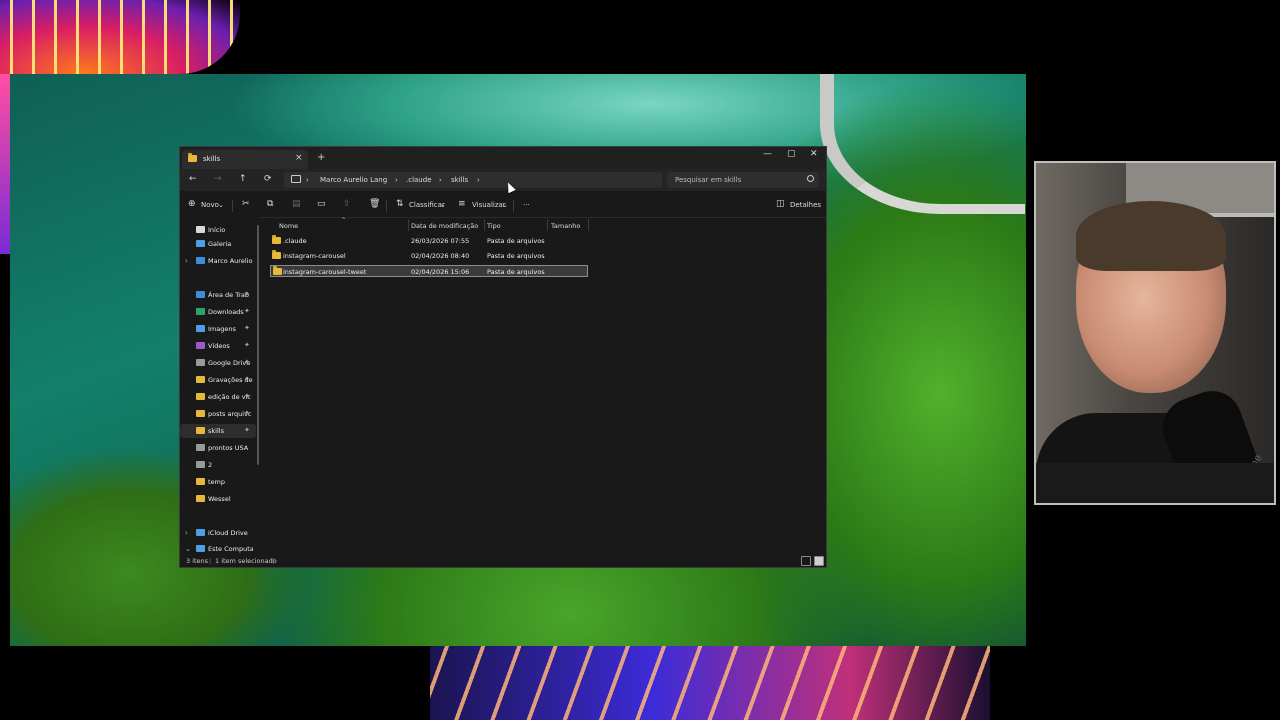  I want to click on sidebar-item: skills ✦, so click(218, 431).